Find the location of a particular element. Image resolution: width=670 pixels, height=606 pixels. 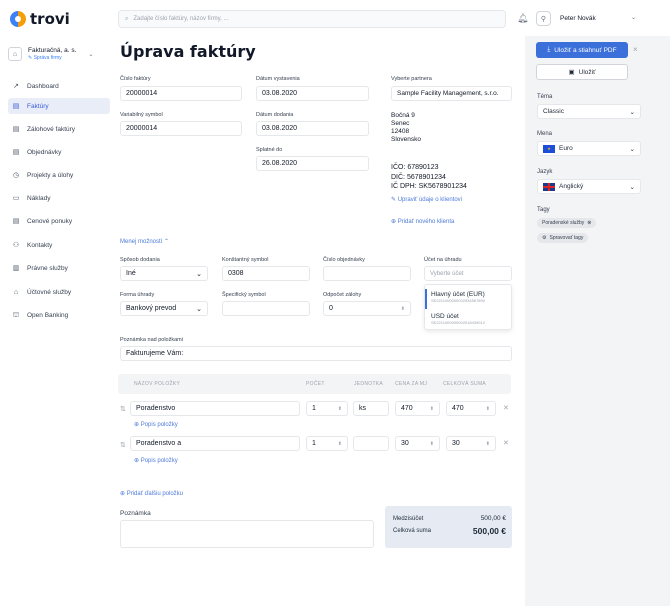

partner-select: Sample Facility Management, s.r.o. is located at coordinates (451, 93).